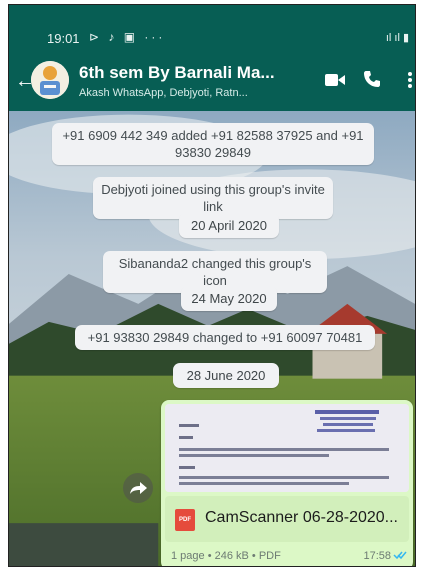  Describe the element at coordinates (335, 80) in the screenshot. I see `video-call-icon` at that location.